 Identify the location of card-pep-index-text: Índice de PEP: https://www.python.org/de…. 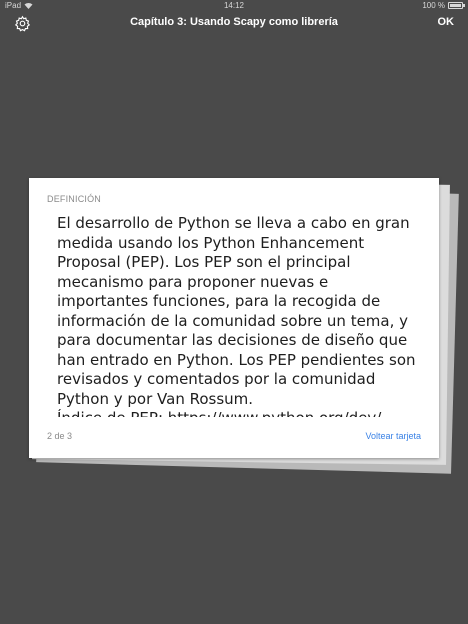
(238, 413).